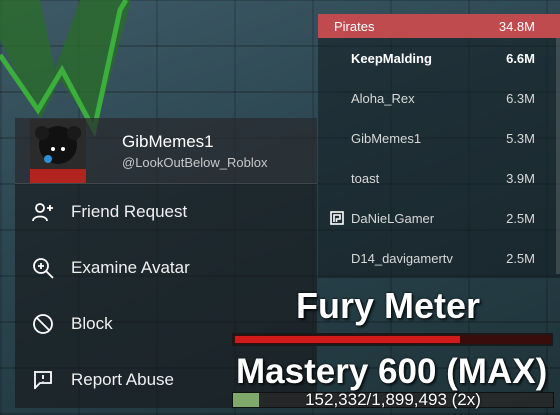  Describe the element at coordinates (520, 138) in the screenshot. I see `player-value: 5.3M` at that location.